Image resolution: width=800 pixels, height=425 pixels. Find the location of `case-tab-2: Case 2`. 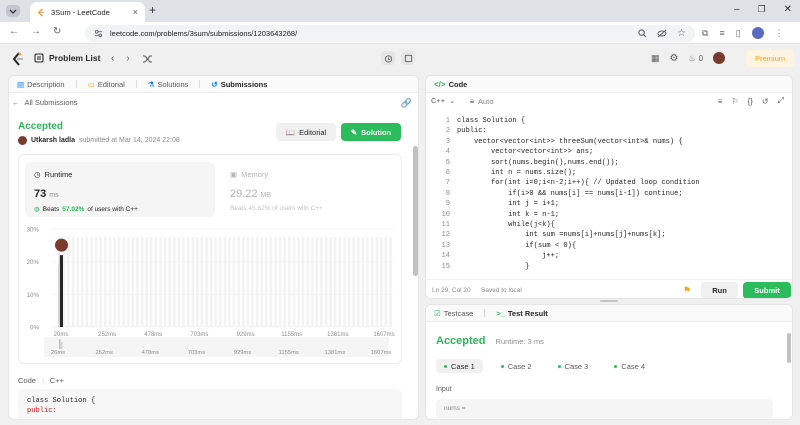

case-tab-2: Case 2 is located at coordinates (516, 366).